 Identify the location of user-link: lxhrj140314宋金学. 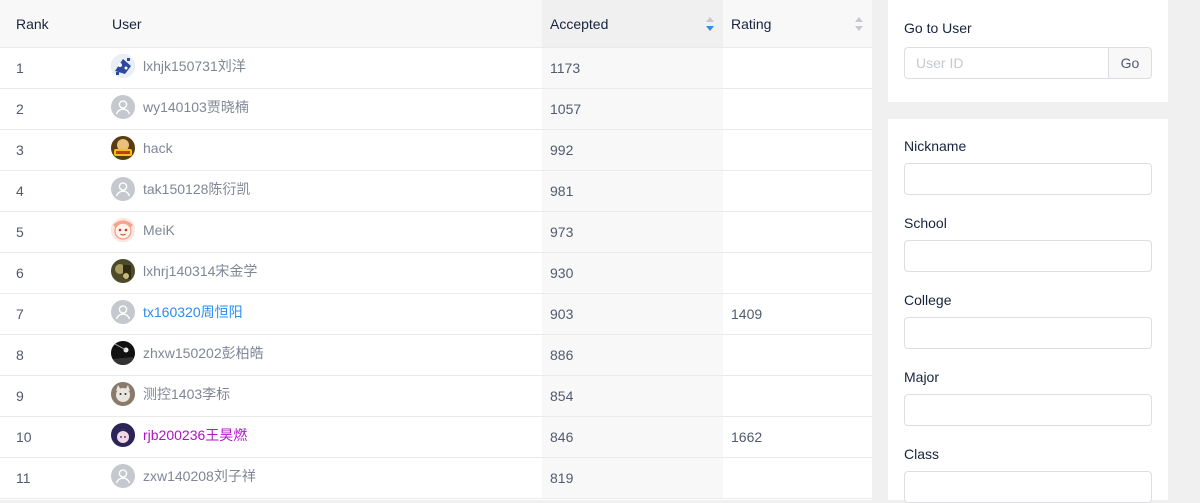
(319, 271).